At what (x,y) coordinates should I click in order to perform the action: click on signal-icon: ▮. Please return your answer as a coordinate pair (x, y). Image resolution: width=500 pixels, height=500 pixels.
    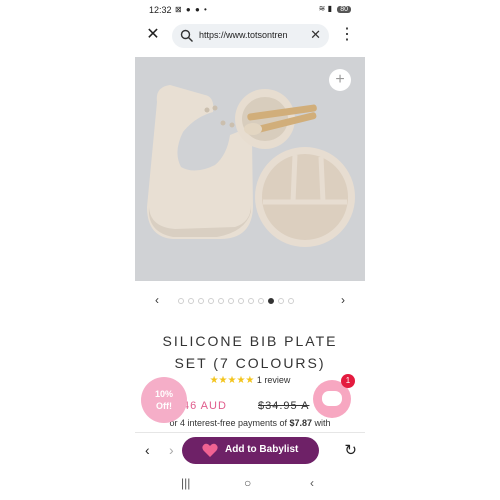
    Looking at the image, I should click on (329, 8).